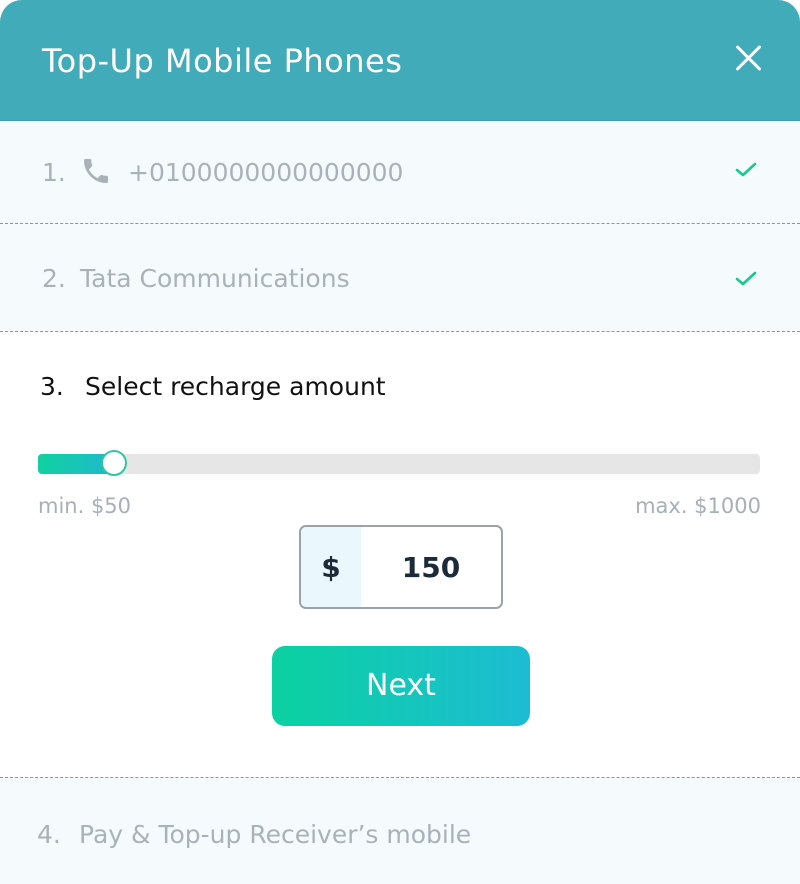  What do you see at coordinates (52, 386) in the screenshot?
I see `step-number: 3.` at bounding box center [52, 386].